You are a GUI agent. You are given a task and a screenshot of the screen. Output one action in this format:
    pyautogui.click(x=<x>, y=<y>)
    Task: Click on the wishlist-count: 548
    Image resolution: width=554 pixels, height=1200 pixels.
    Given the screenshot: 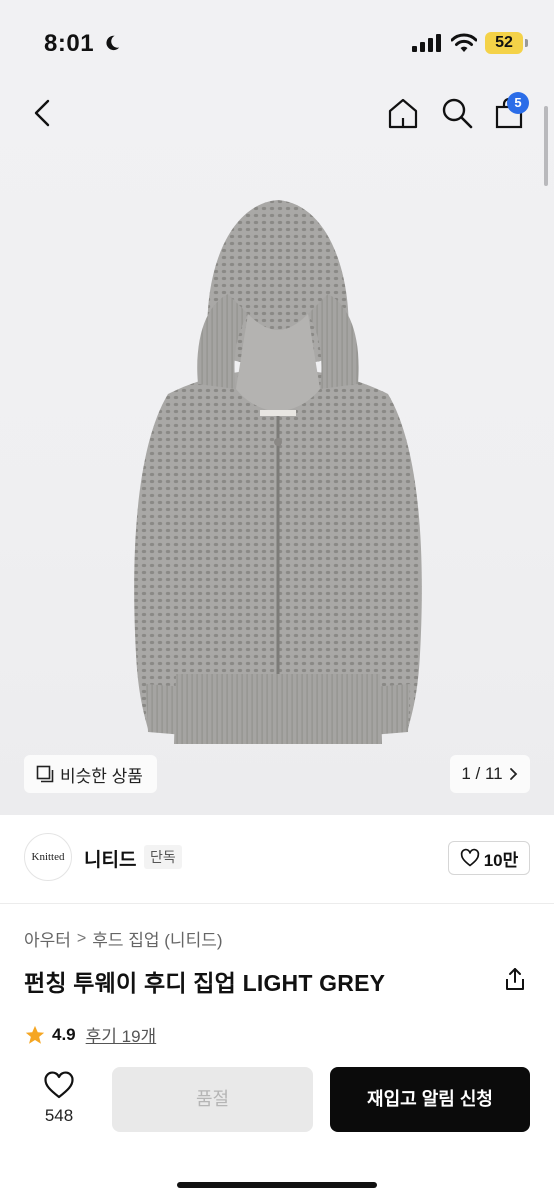 What is the action you would take?
    pyautogui.click(x=59, y=1115)
    